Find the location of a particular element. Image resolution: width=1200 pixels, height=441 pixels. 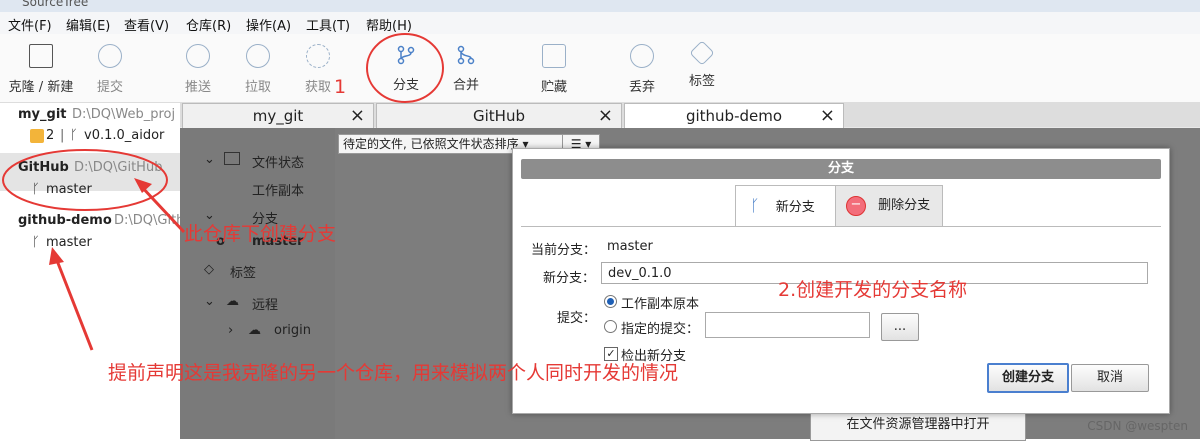

annotation-step1: 1 is located at coordinates (340, 87).